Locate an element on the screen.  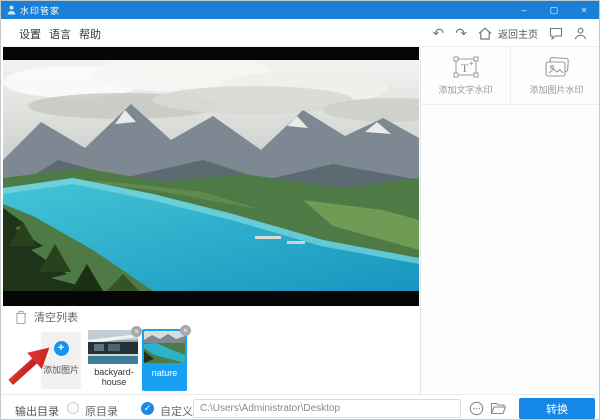
titlebar: 水印管家 – ▢ × is located at coordinates (300, 10).